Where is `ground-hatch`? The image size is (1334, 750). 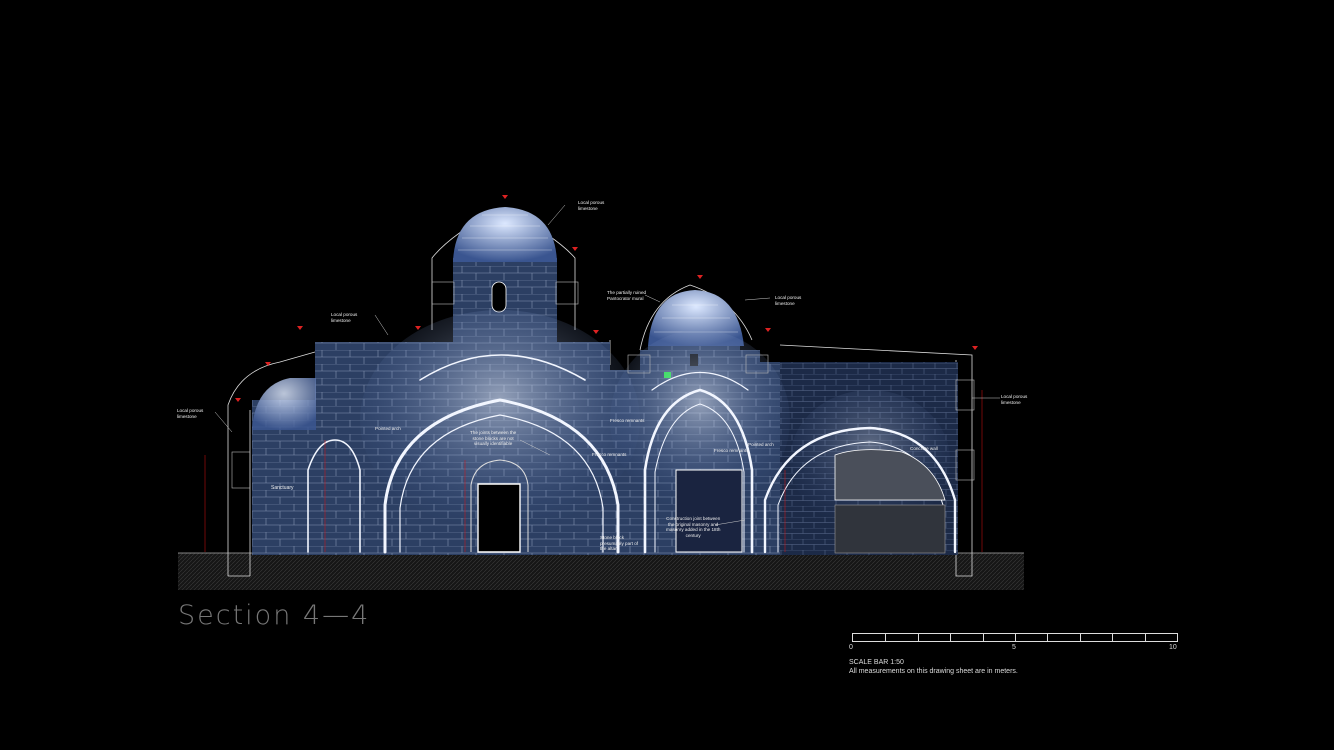 ground-hatch is located at coordinates (601, 571).